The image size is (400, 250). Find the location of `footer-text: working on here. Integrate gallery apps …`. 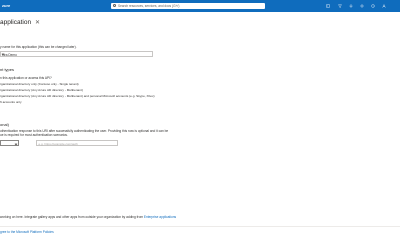

footer-text: working on here. Integrate gallery apps … is located at coordinates (88, 217).